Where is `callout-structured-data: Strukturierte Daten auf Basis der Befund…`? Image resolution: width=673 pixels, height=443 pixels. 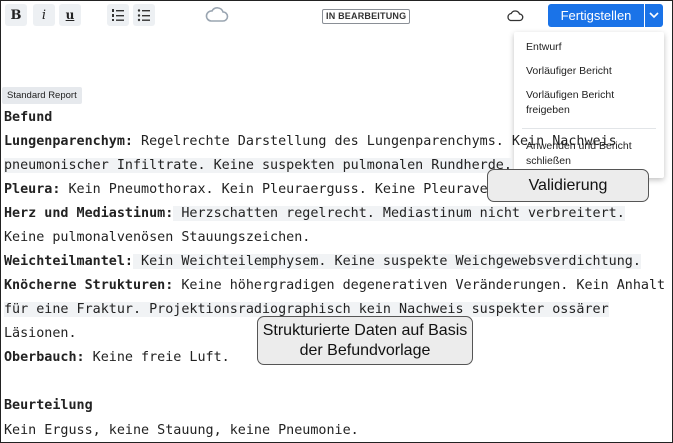
callout-structured-data: Strukturierte Daten auf Basis der Befund… is located at coordinates (365, 340).